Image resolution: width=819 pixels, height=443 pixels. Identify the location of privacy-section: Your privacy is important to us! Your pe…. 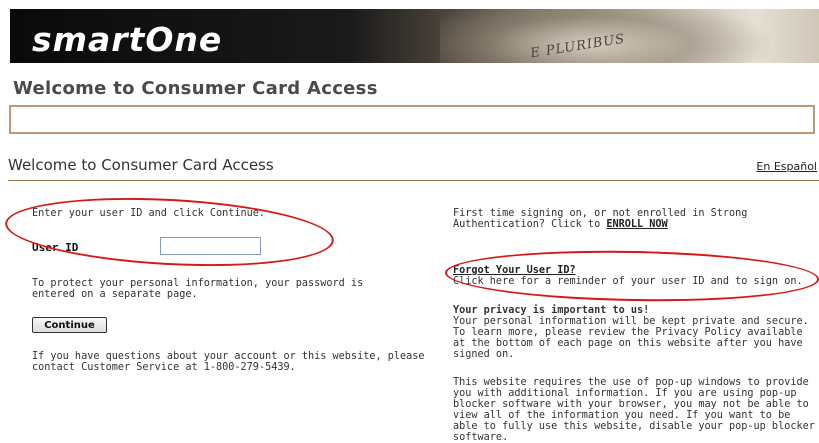
(635, 332).